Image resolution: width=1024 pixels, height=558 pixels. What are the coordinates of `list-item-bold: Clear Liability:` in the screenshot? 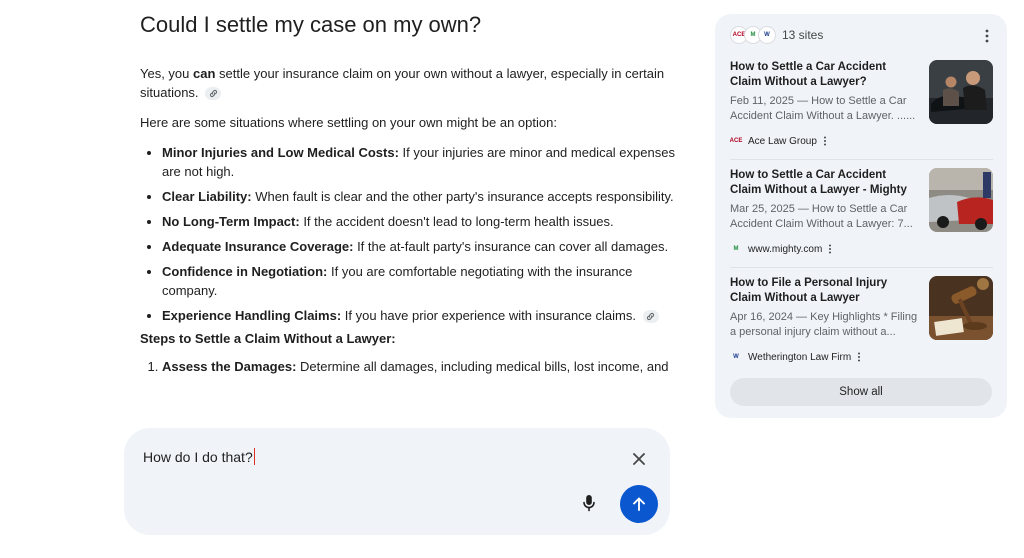 It's located at (207, 196).